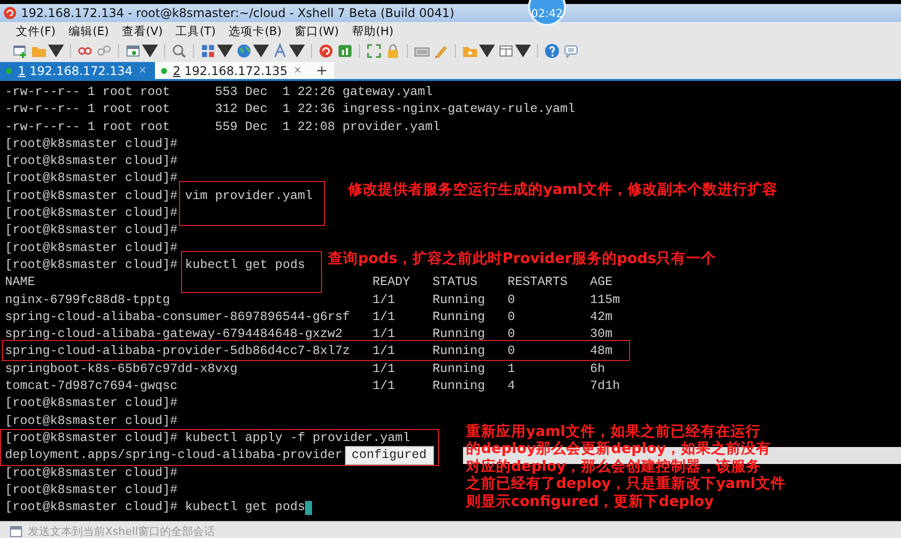 Image resolution: width=901 pixels, height=538 pixels. I want to click on chat-icon, so click(571, 51).